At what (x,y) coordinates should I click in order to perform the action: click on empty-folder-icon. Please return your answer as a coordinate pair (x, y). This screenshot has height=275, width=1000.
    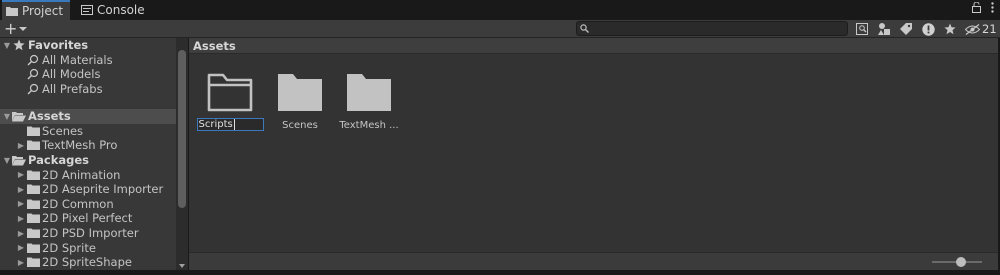
    Looking at the image, I should click on (230, 92).